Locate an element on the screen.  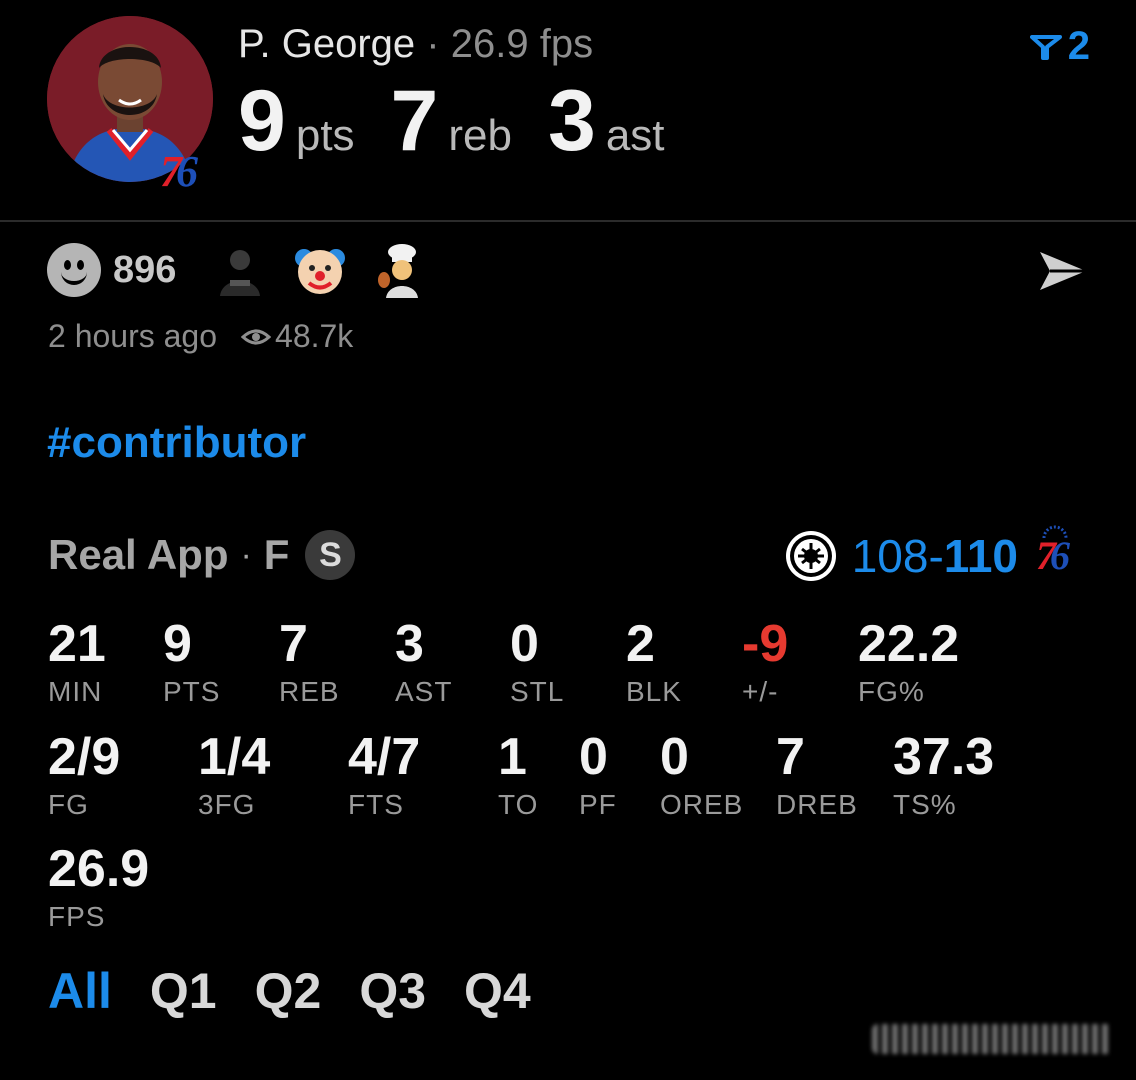
stat-label: FTS is located at coordinates (376, 804).